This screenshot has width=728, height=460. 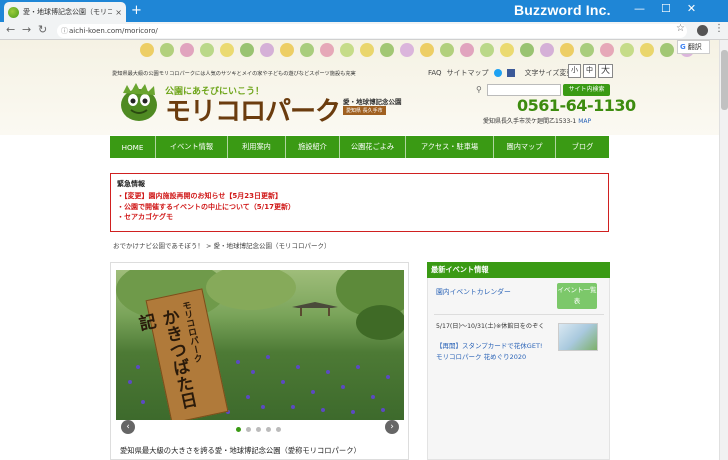 What do you see at coordinates (510, 73) in the screenshot?
I see `facebook-icon` at bounding box center [510, 73].